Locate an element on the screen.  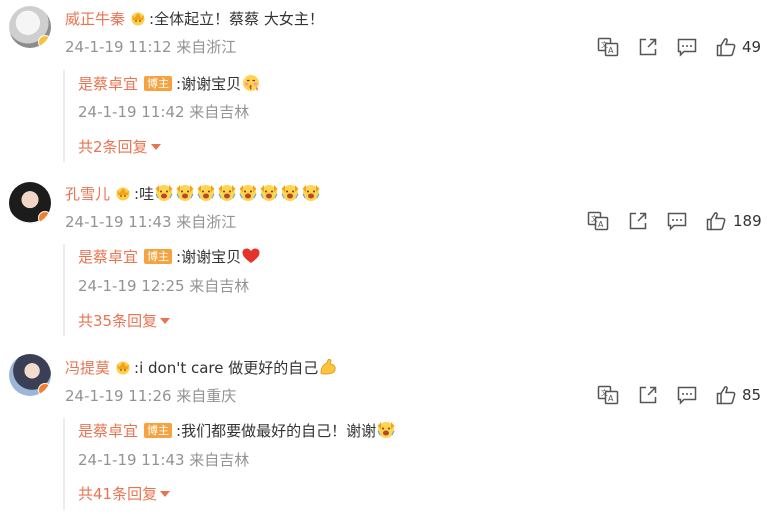
comment-body: 孔雪儿 :哇 is located at coordinates (193, 193).